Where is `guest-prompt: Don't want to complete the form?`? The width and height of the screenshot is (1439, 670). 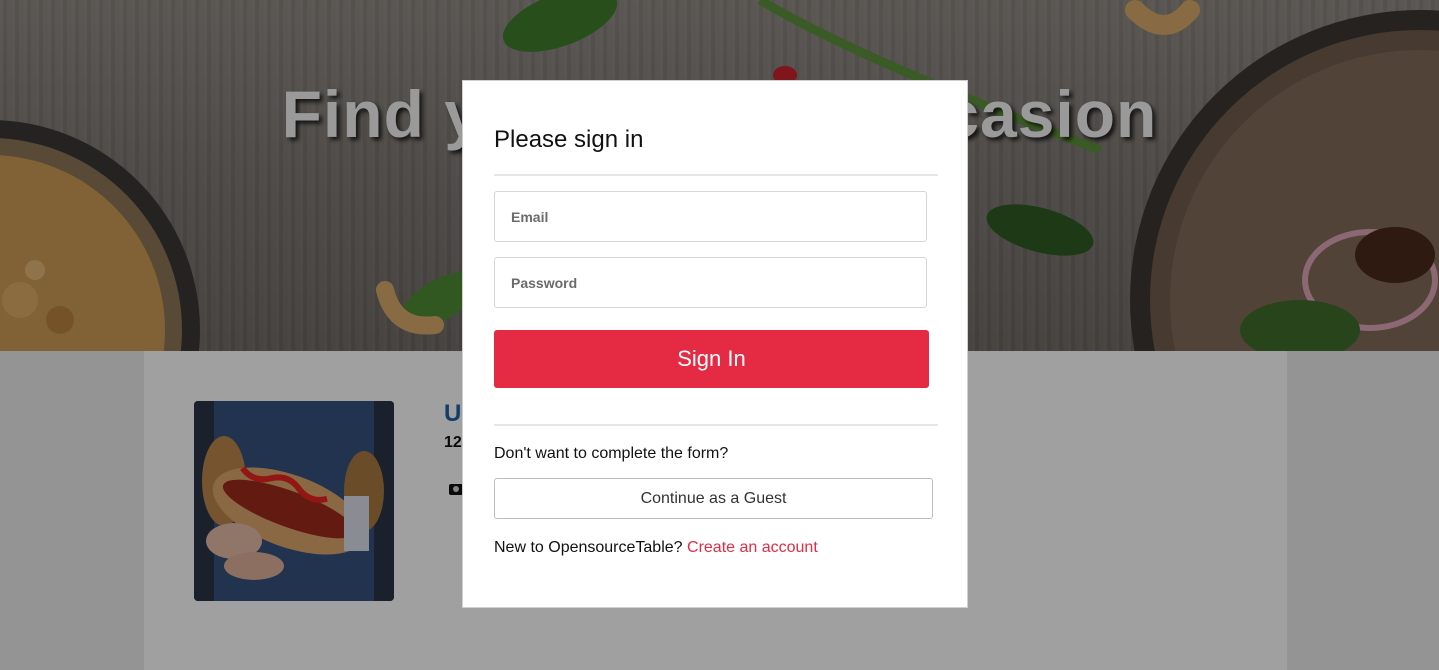 guest-prompt: Don't want to complete the form? is located at coordinates (611, 453).